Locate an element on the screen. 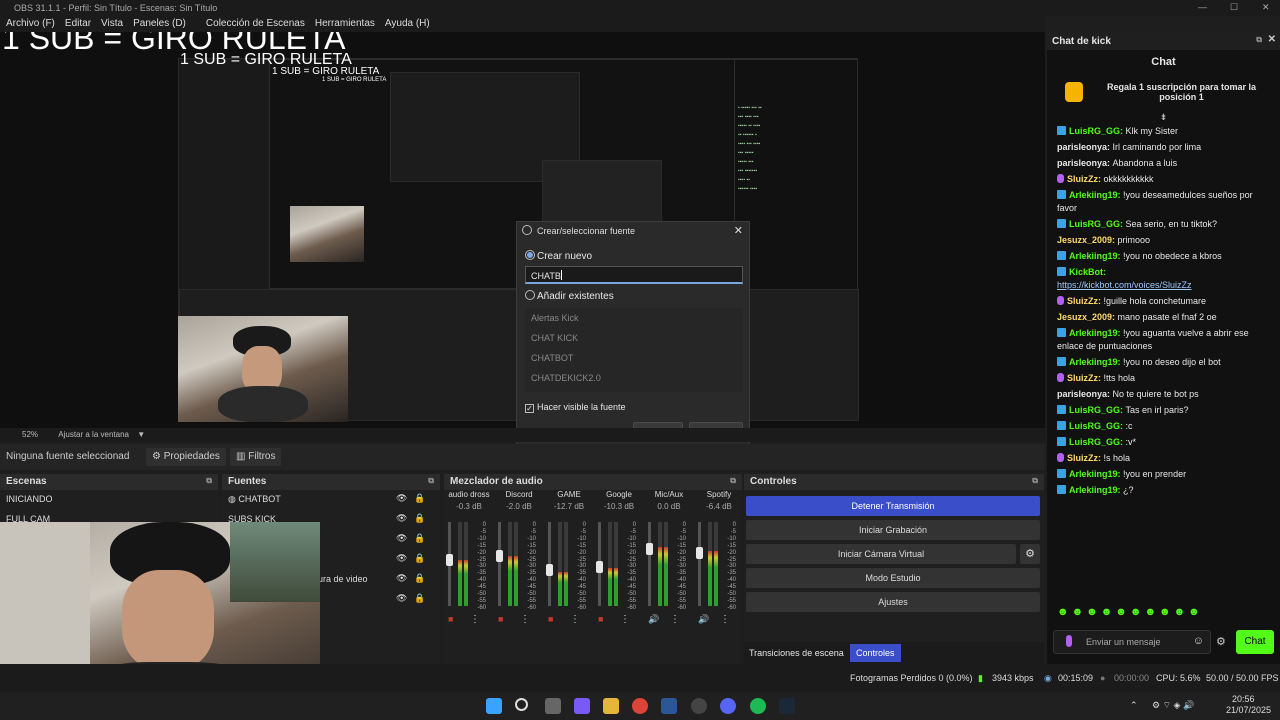  tray-icons: ⚙ ⌔ ◈ 🔊 is located at coordinates (1173, 705).